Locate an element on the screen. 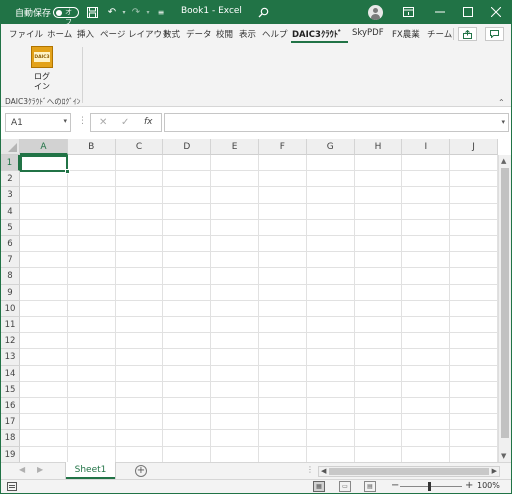 The height and width of the screenshot is (494, 512). row-header: 10 is located at coordinates (10, 308).